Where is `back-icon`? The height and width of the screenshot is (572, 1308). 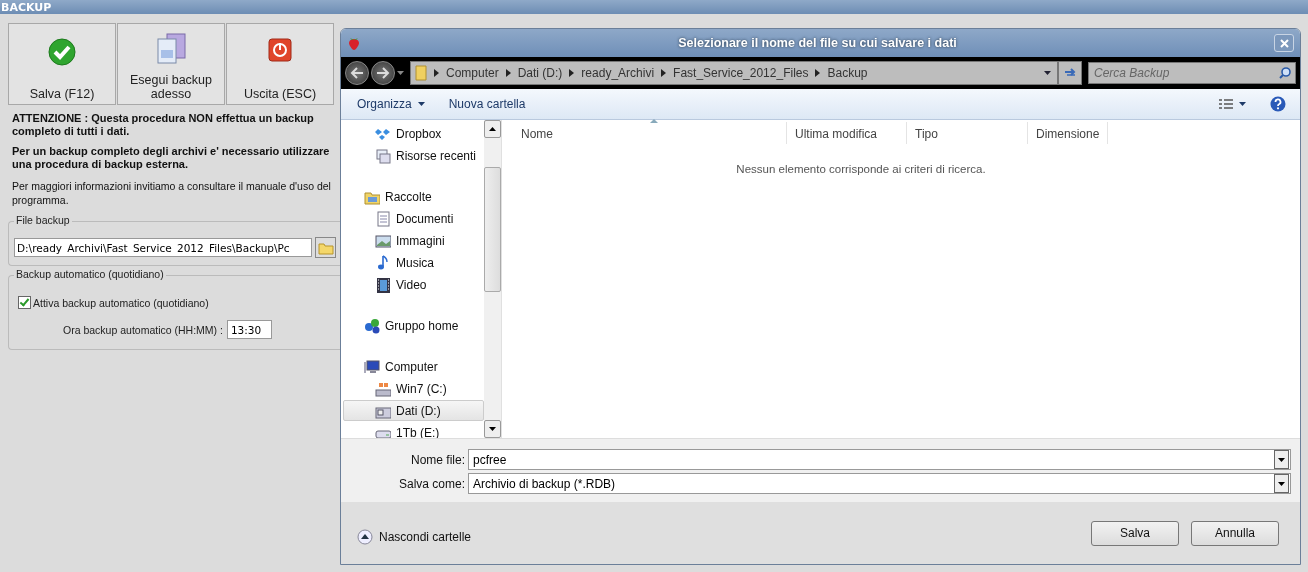
back-icon is located at coordinates (357, 73).